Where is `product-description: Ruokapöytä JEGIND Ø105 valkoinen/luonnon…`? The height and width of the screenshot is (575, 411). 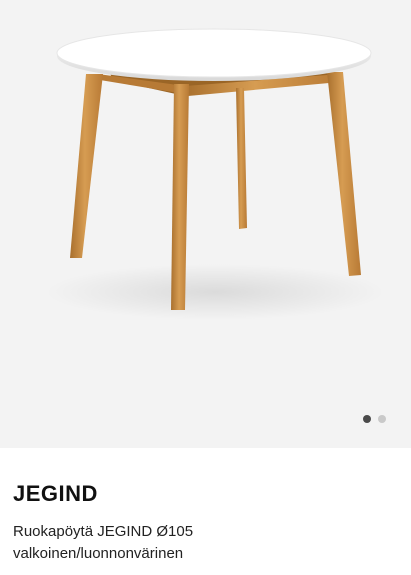 product-description: Ruokapöytä JEGIND Ø105 valkoinen/luonnon… is located at coordinates (203, 543).